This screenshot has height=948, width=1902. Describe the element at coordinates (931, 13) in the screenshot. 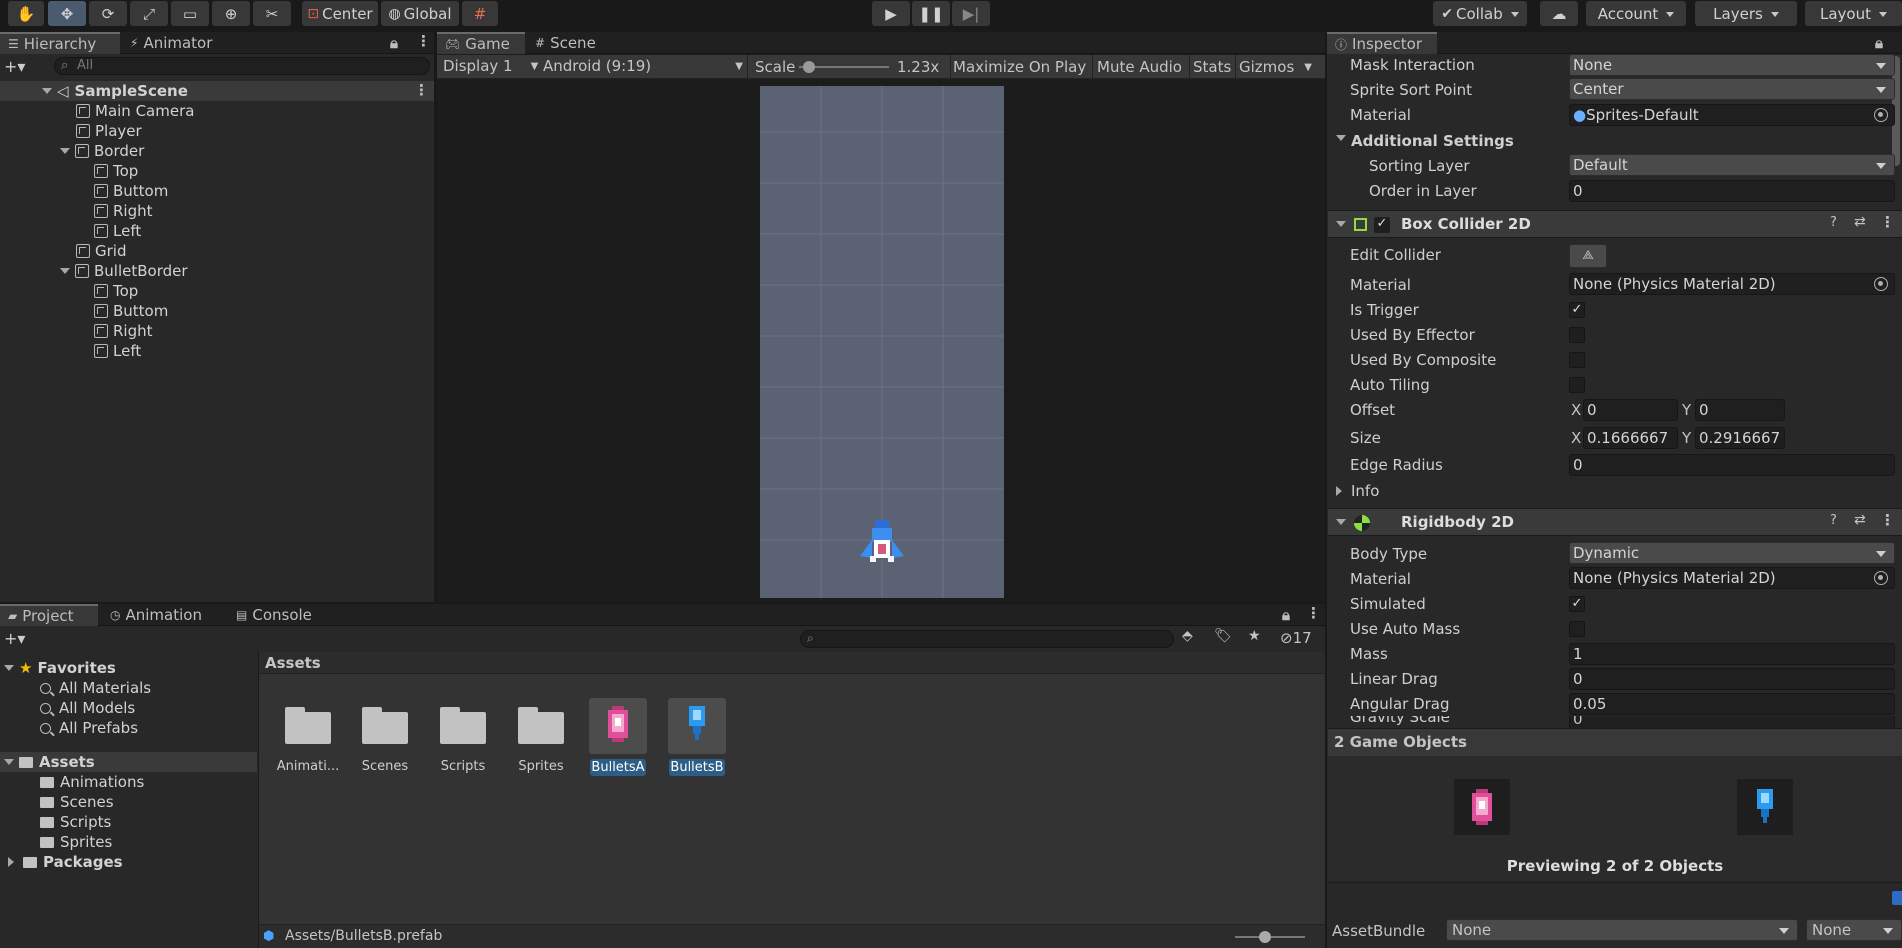

I see `pause-button: ❚❚` at that location.